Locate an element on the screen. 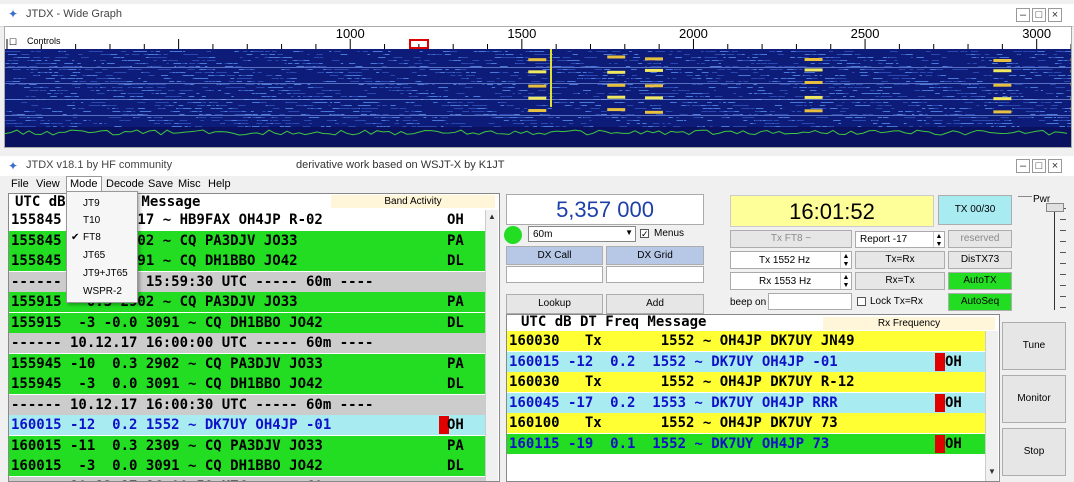 The width and height of the screenshot is (1074, 482). band-activity-scrollbar: ▲ is located at coordinates (491, 345).